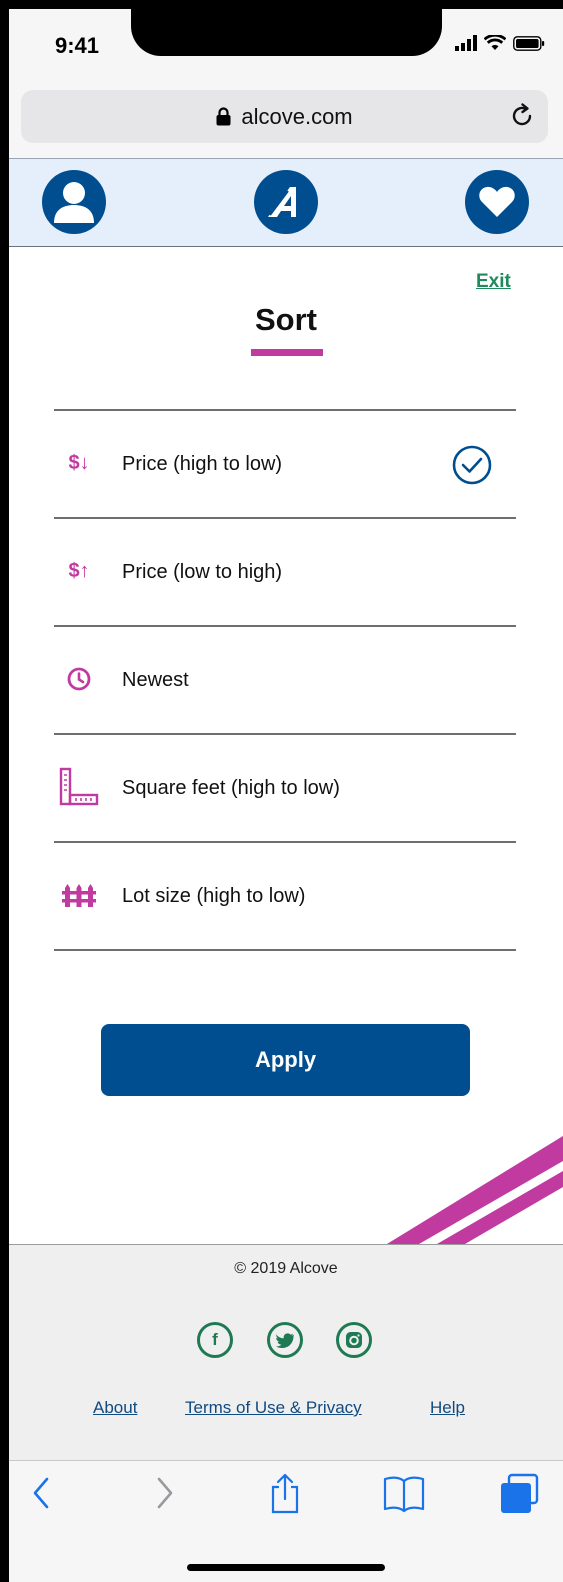 The width and height of the screenshot is (563, 1582). I want to click on copyright-text: © 2019 Alcove, so click(286, 1268).